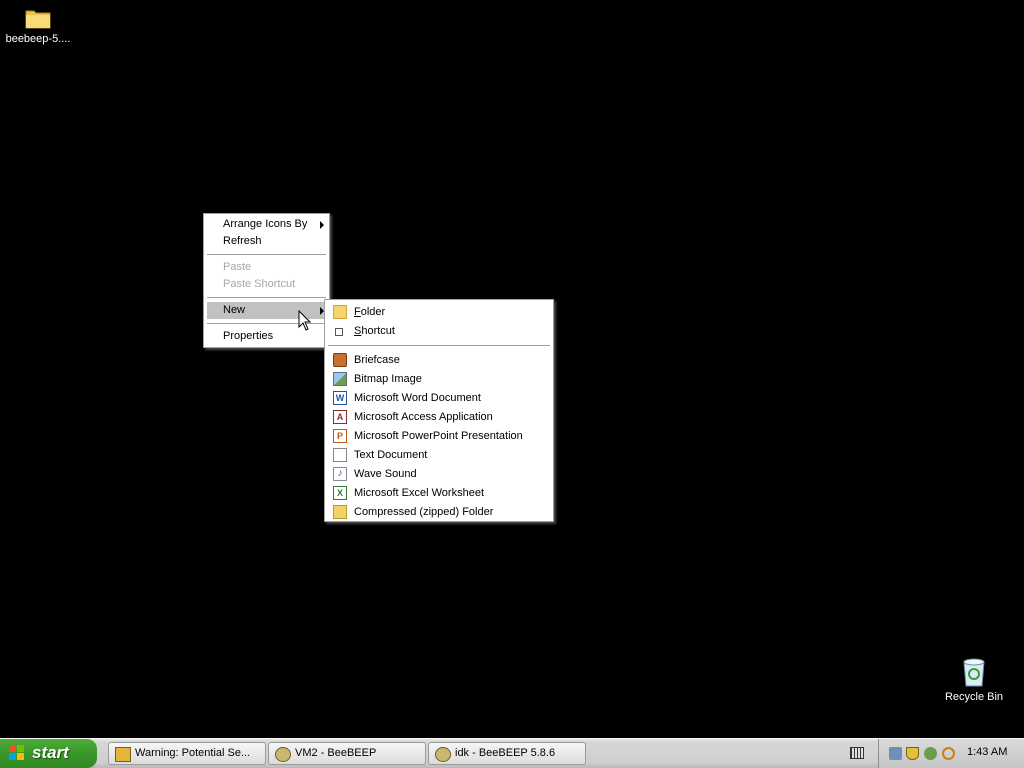  What do you see at coordinates (948, 753) in the screenshot?
I see `search-icon` at bounding box center [948, 753].